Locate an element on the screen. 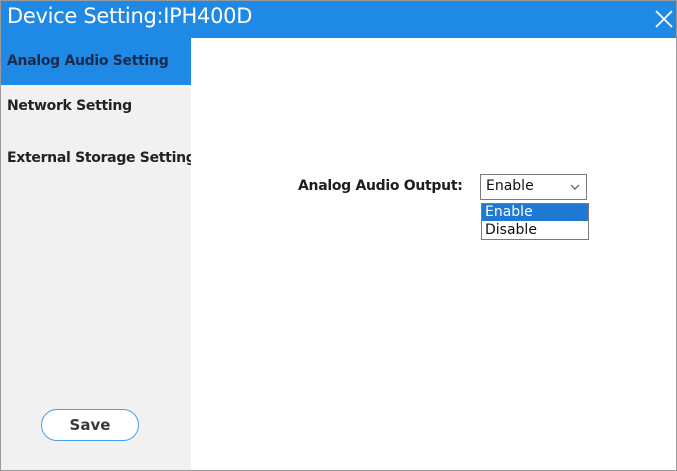  title-bar: Device Setting:IPH400D is located at coordinates (338, 19).